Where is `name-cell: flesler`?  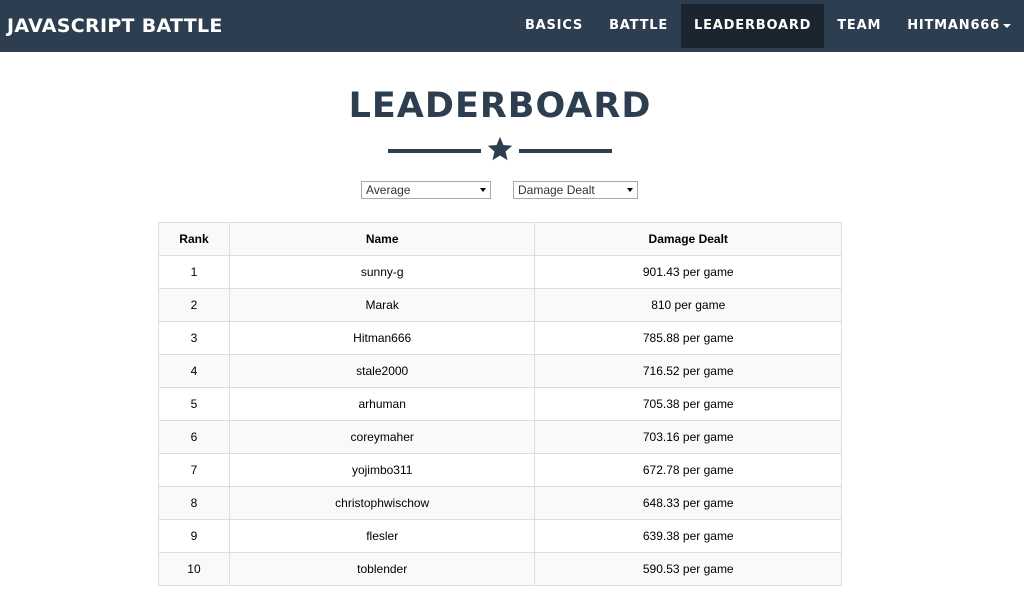 name-cell: flesler is located at coordinates (382, 536).